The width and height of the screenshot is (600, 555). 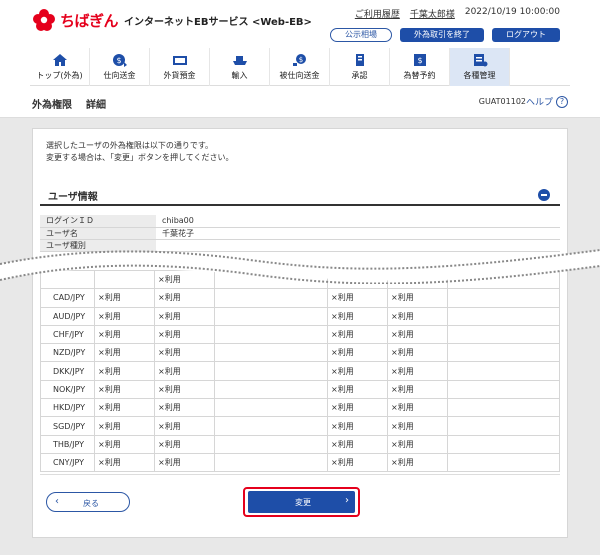 What do you see at coordinates (240, 67) in the screenshot?
I see `nav-import: 輸入` at bounding box center [240, 67].